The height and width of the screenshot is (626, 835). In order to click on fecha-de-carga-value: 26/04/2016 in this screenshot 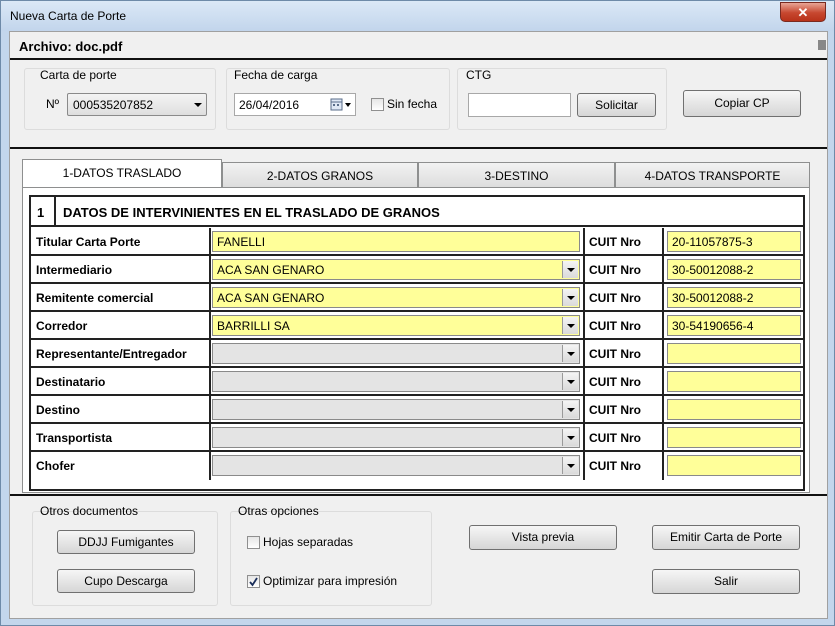, I will do `click(269, 105)`.